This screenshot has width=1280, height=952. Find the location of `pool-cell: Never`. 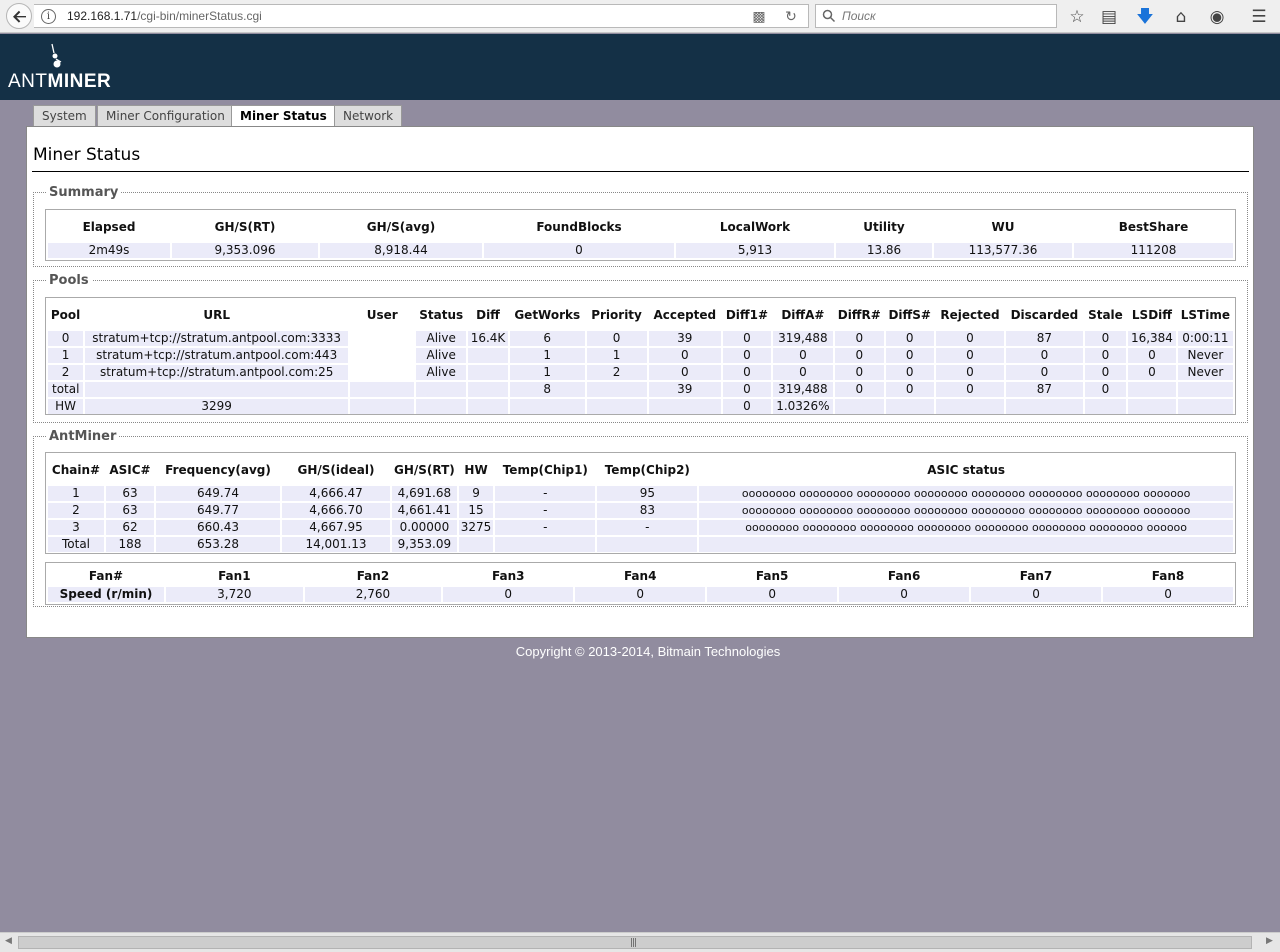

pool-cell: Never is located at coordinates (1205, 372).